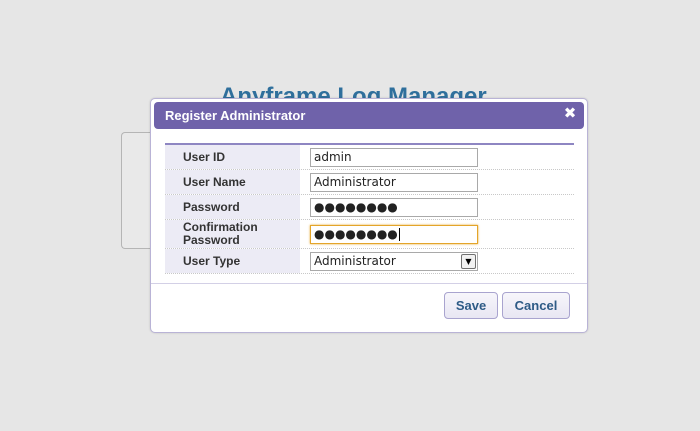  I want to click on button-divider, so click(369, 283).